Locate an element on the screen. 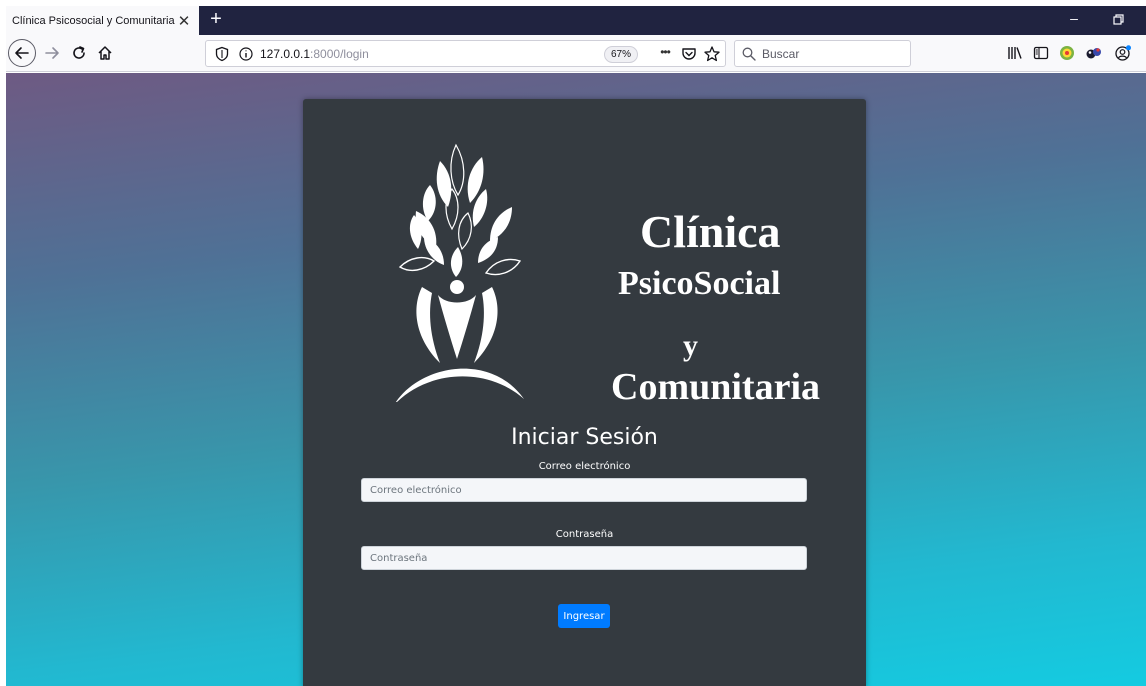 The image size is (1146, 686). tab-active: Clínica Psicosocial y Comunitaria ✕ is located at coordinates (102, 20).